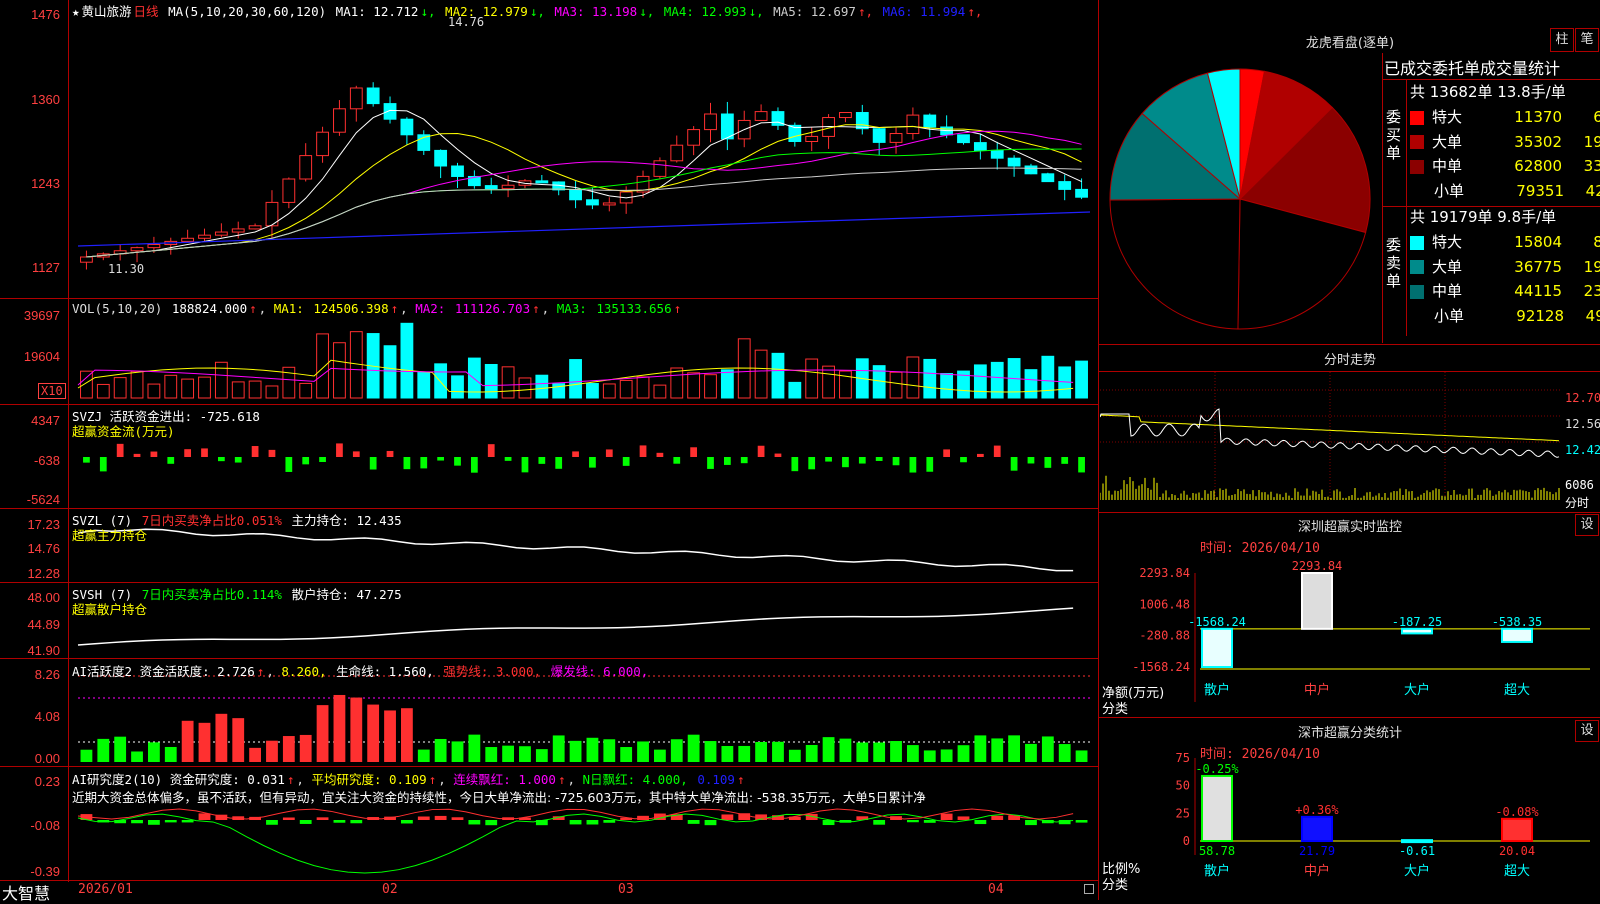 The width and height of the screenshot is (1600, 904). Describe the element at coordinates (1592, 315) in the screenshot. I see `sell-pct: 49%` at that location.